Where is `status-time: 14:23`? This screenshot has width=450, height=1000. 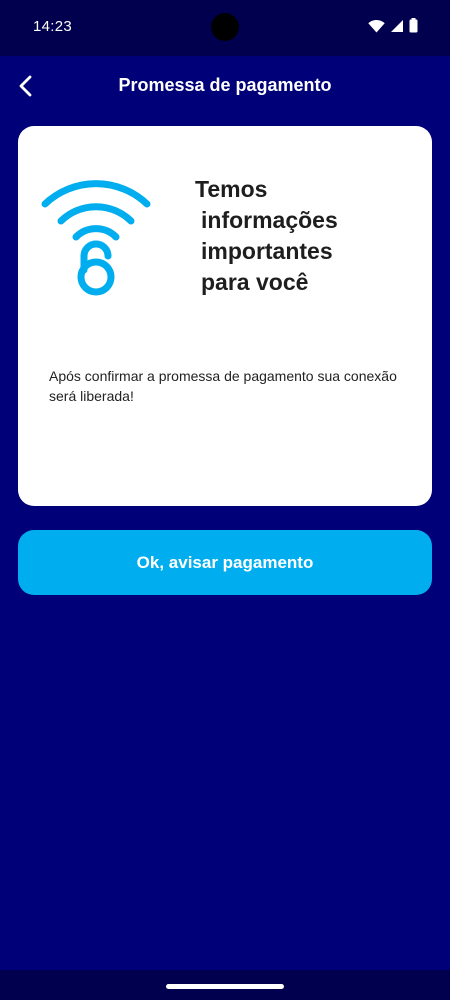 status-time: 14:23 is located at coordinates (53, 26).